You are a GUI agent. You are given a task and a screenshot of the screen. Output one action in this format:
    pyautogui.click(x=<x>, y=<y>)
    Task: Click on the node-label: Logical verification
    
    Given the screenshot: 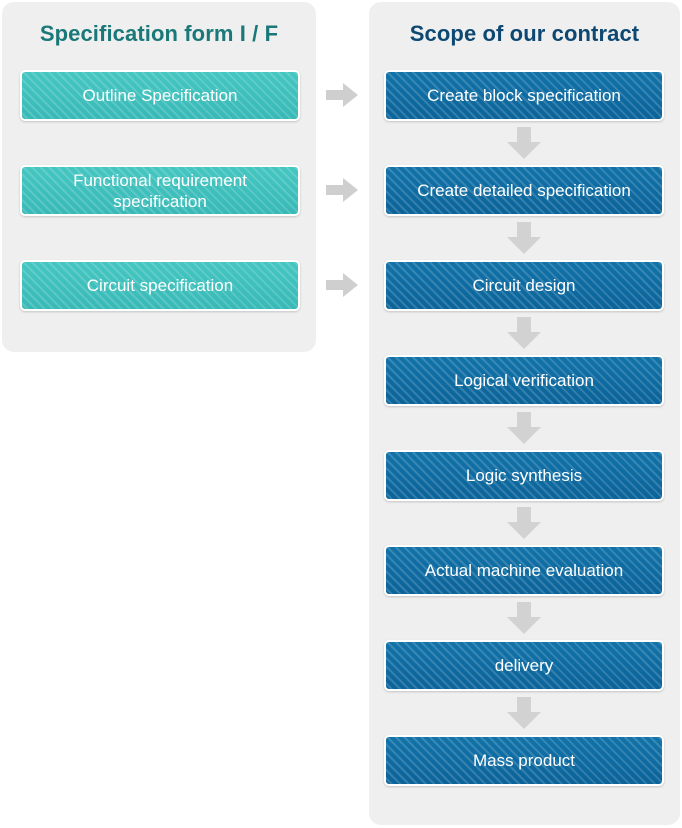 What is the action you would take?
    pyautogui.click(x=524, y=380)
    